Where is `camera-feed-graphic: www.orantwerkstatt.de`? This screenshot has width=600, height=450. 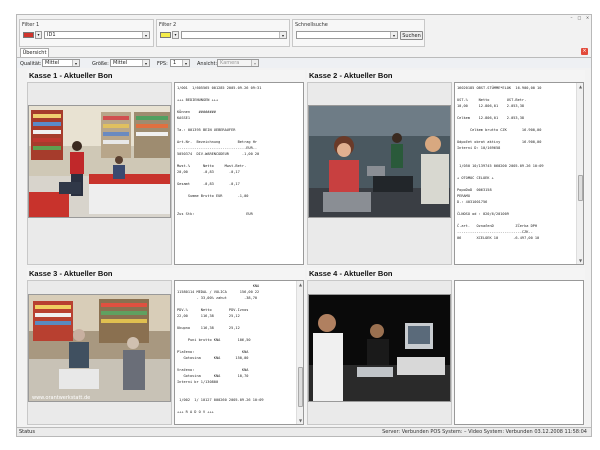
camera-feed-graphic: www.orantwerkstatt.de is located at coordinates (99, 348).